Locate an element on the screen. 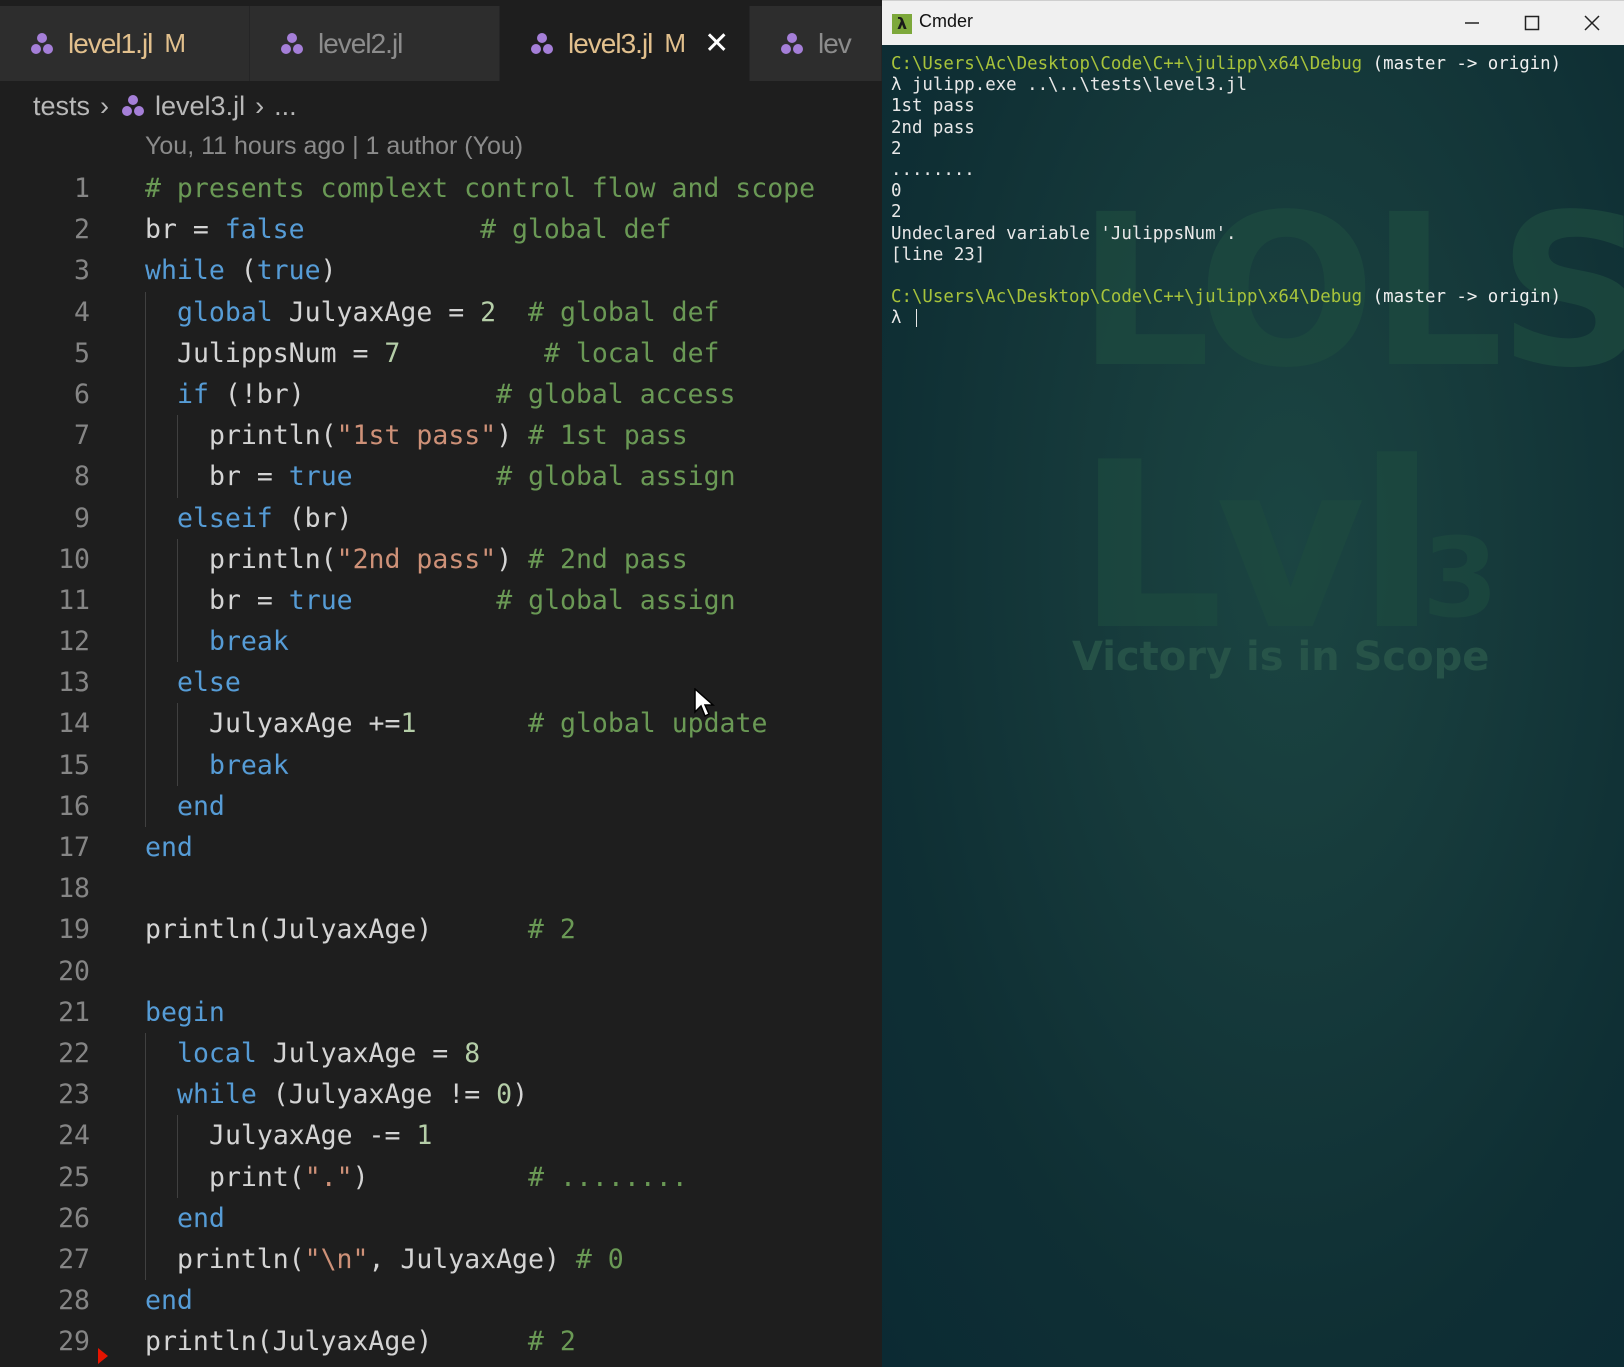 The image size is (1624, 1367). line-number: 29 is located at coordinates (74, 1342).